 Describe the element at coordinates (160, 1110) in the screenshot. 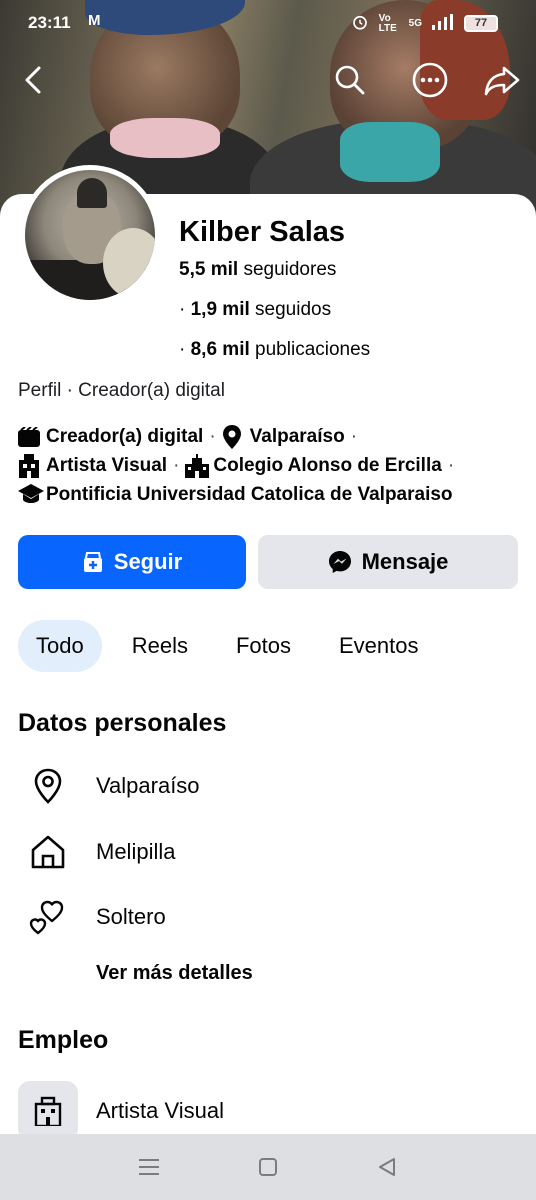

I see `employment-job: Artista Visual` at that location.